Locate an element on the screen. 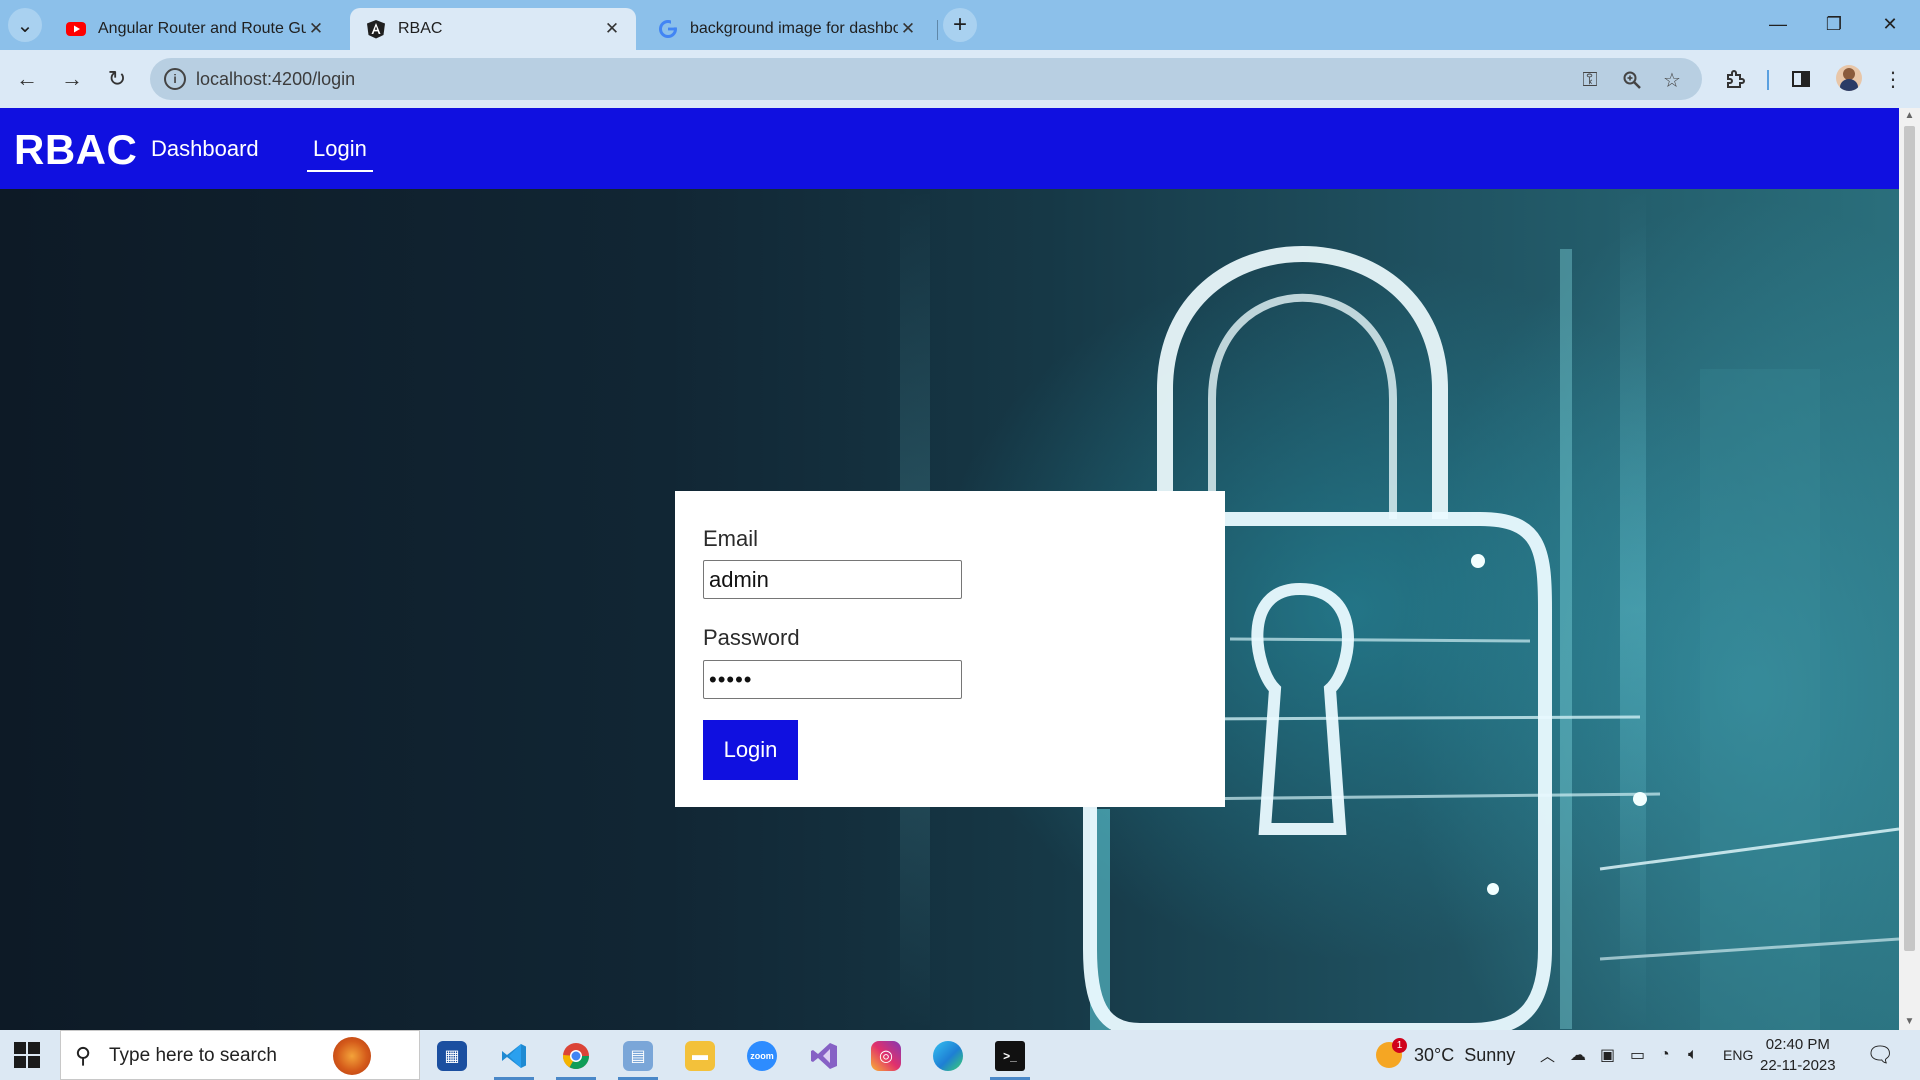  weather-widget: 1 30°C Sunny is located at coordinates (1445, 1055).